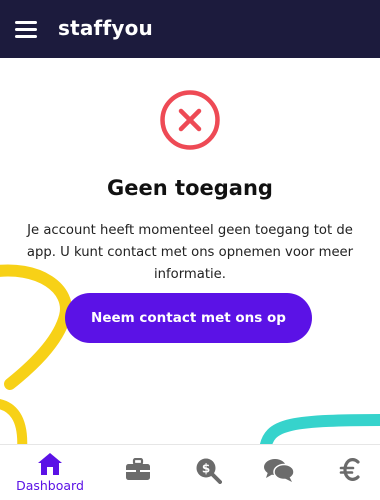  I want to click on nav-item-jobs, so click(138, 472).